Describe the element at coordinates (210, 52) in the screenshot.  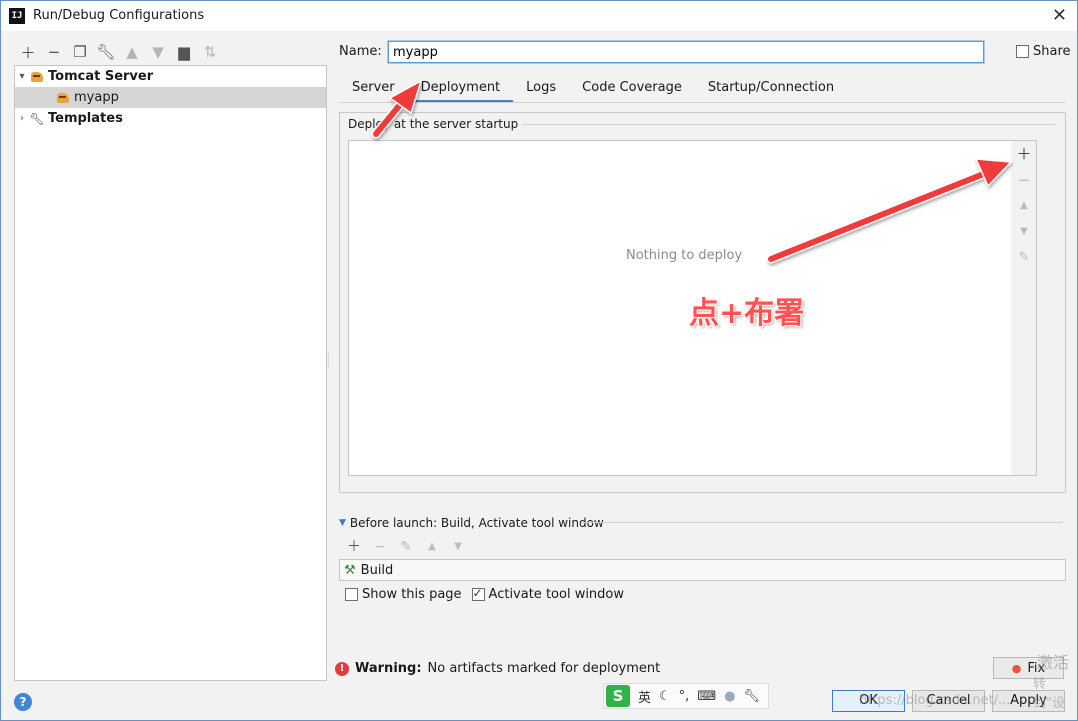
I see `sort-icon: ⇅` at that location.